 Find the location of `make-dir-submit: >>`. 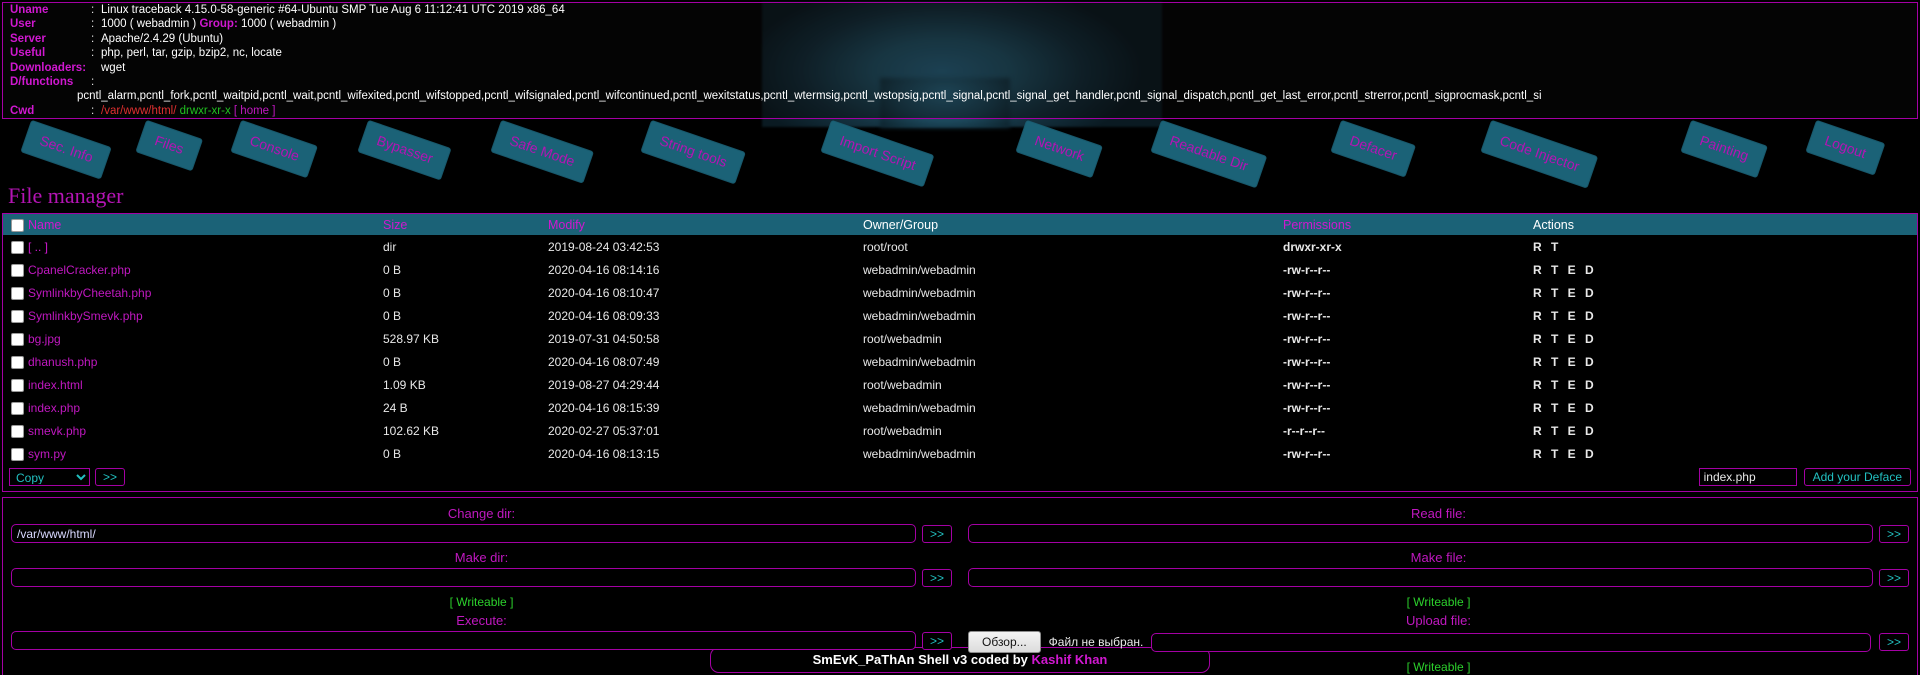

make-dir-submit: >> is located at coordinates (936, 577).